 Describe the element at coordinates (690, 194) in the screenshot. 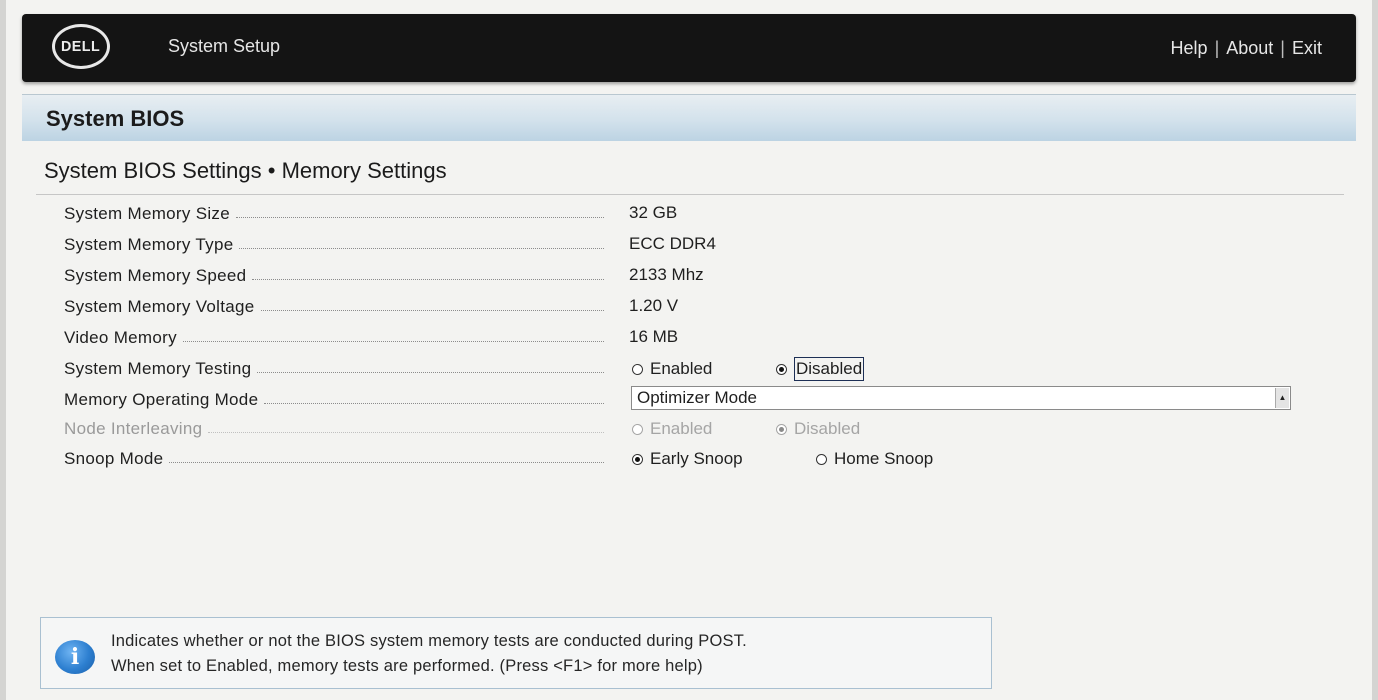

I see `title-divider` at that location.